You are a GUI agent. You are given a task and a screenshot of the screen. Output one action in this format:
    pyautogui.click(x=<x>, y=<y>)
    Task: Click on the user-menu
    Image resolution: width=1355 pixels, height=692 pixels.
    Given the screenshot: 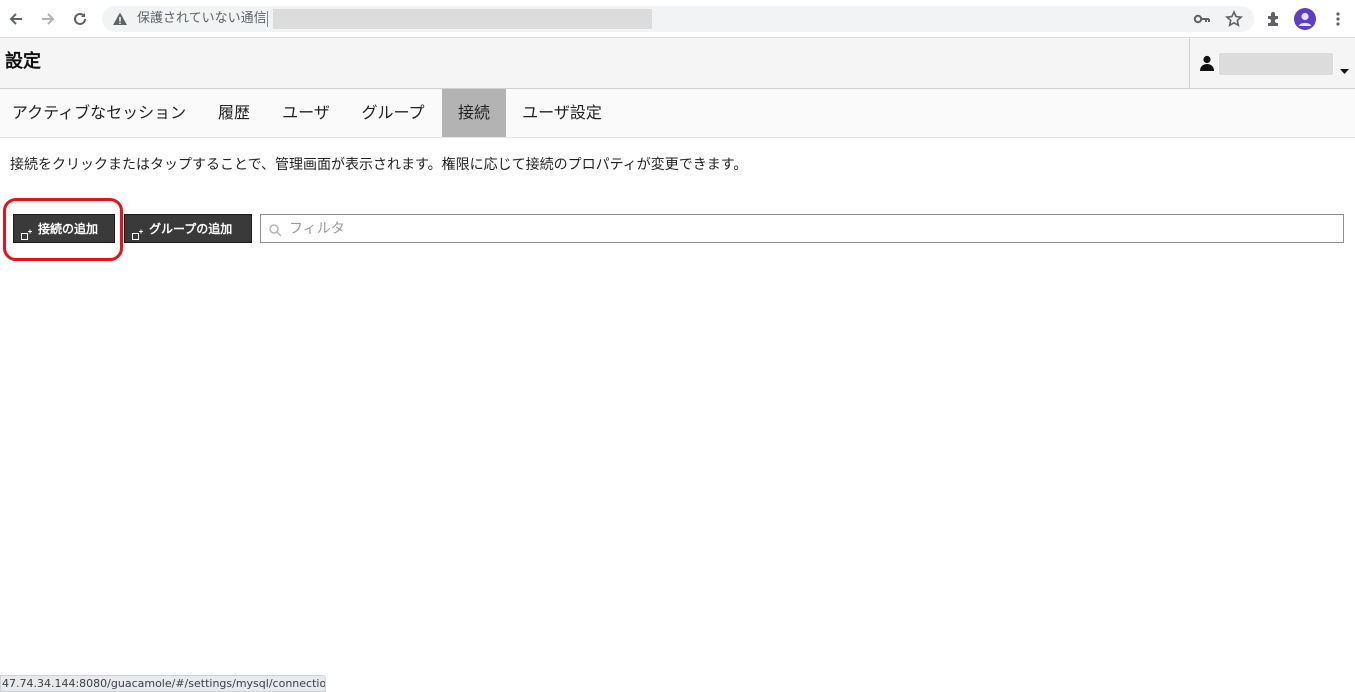 What is the action you would take?
    pyautogui.click(x=1272, y=63)
    